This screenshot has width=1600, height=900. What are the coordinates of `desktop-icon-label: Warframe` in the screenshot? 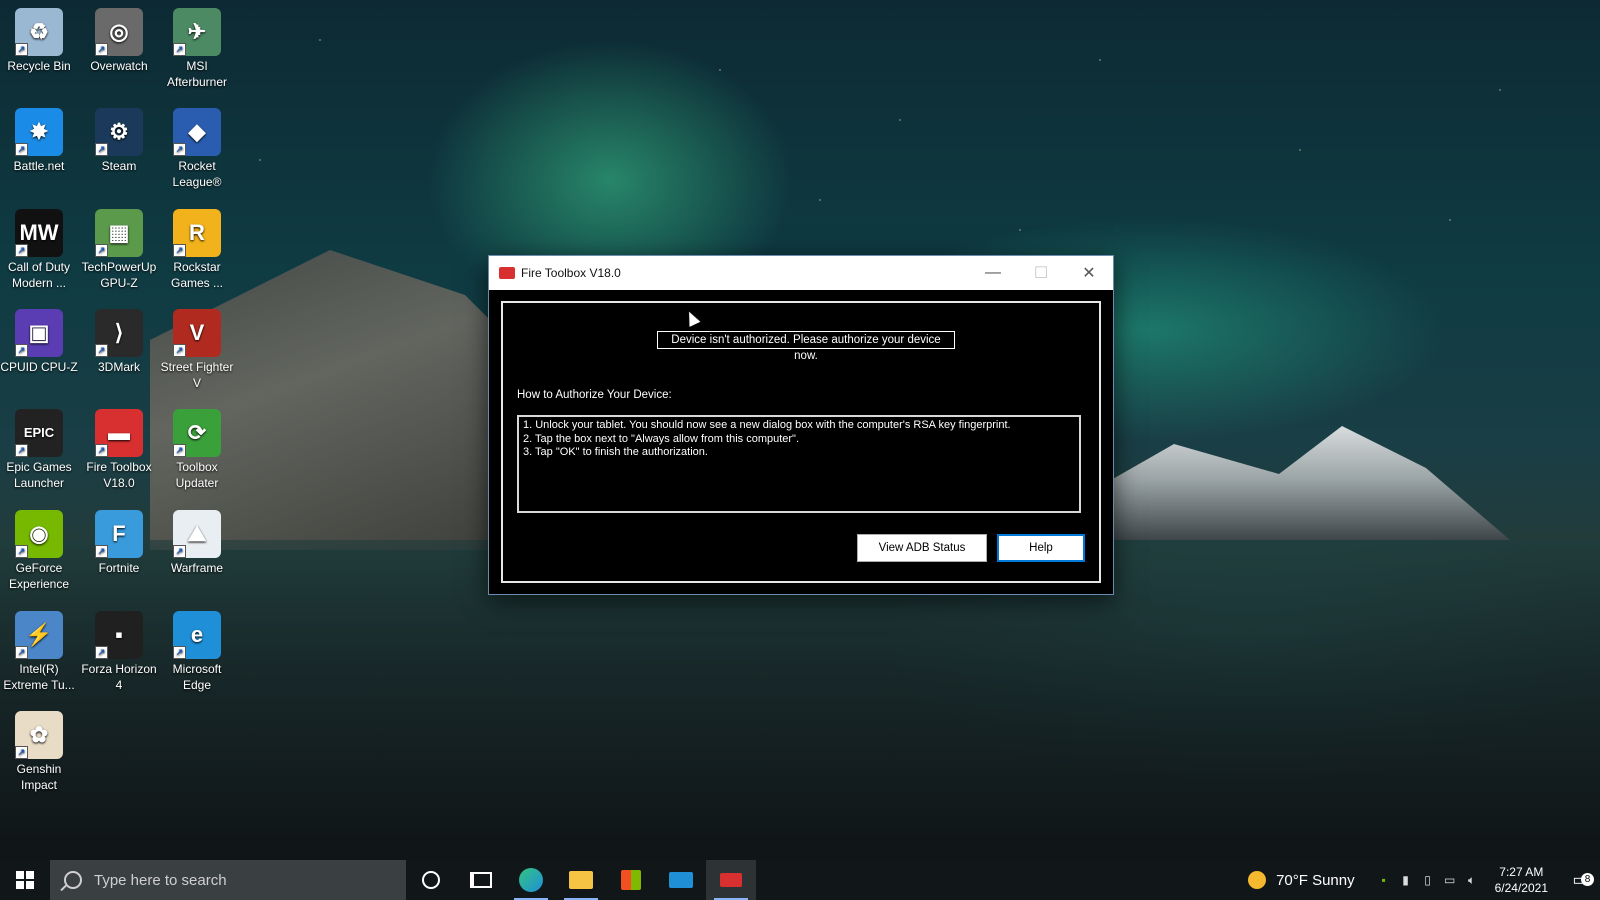 It's located at (197, 568).